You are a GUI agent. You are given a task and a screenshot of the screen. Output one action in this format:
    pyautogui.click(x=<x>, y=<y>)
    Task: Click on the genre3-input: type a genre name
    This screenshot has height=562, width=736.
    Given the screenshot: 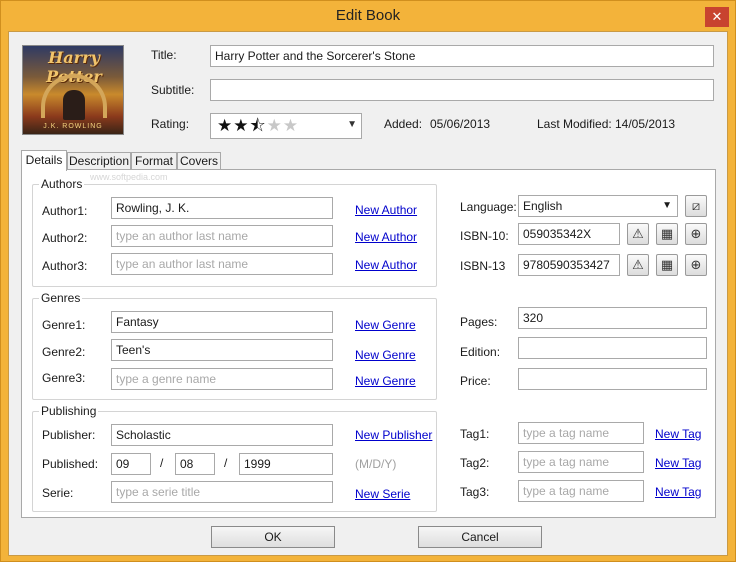 What is the action you would take?
    pyautogui.click(x=222, y=379)
    